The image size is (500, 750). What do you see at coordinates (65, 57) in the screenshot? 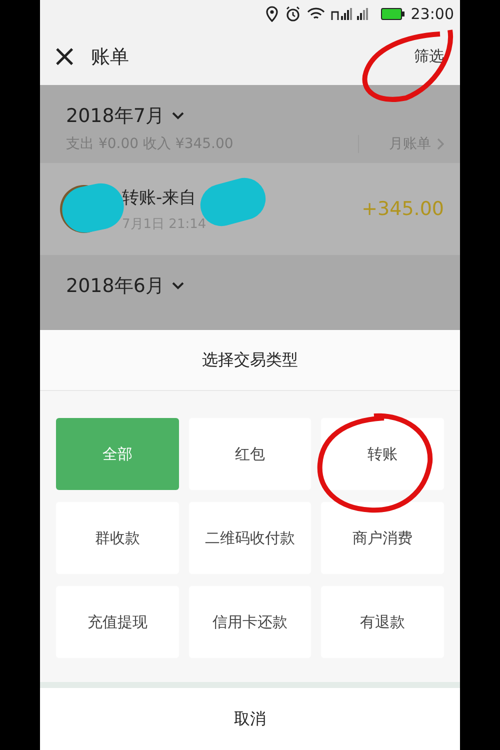
I see `close-button: ×` at bounding box center [65, 57].